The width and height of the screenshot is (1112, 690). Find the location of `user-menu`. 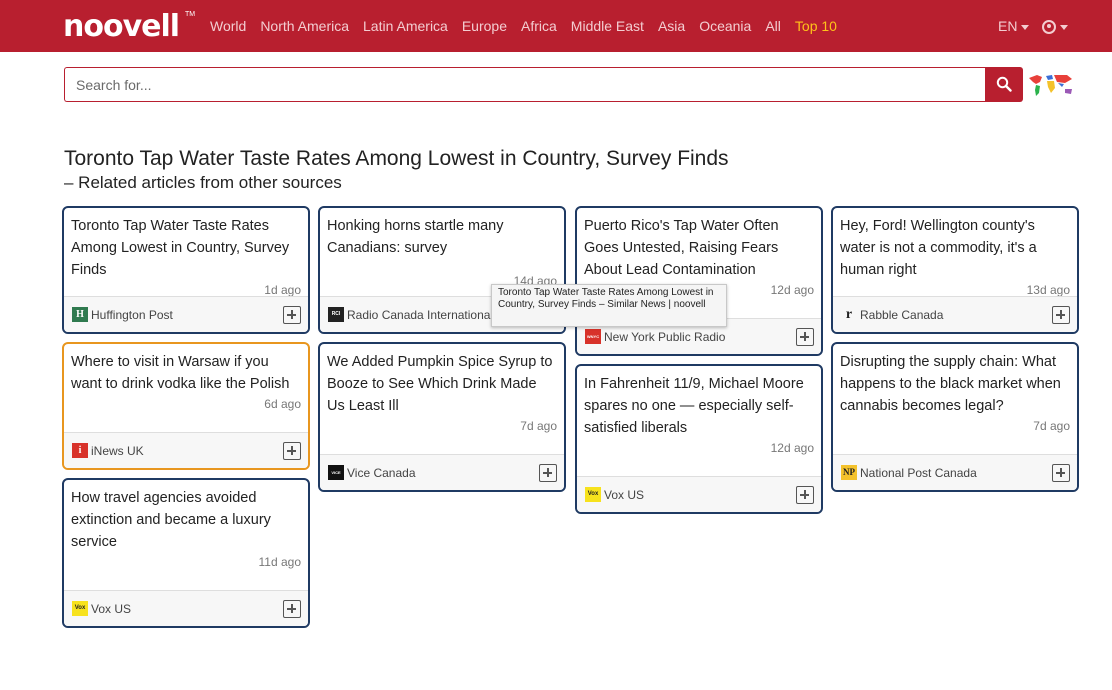

user-menu is located at coordinates (1055, 26).